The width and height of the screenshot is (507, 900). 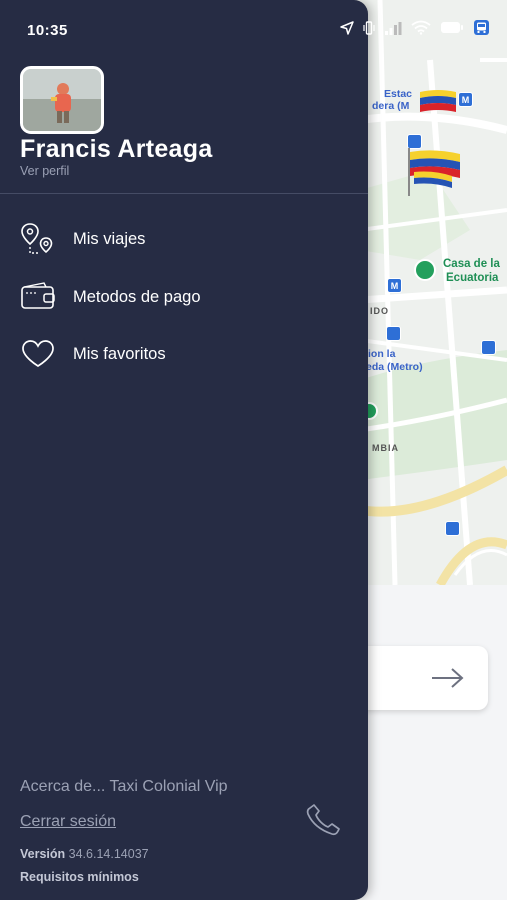 What do you see at coordinates (108, 854) in the screenshot?
I see `version-value: 34.6.14.14037` at bounding box center [108, 854].